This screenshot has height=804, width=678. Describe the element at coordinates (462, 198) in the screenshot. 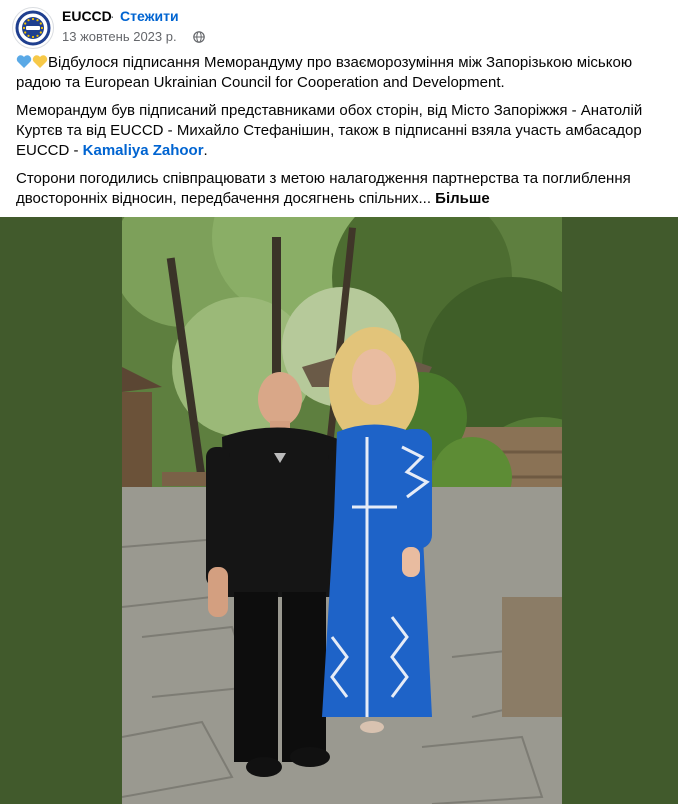

I see `see-more-link: Більше` at that location.